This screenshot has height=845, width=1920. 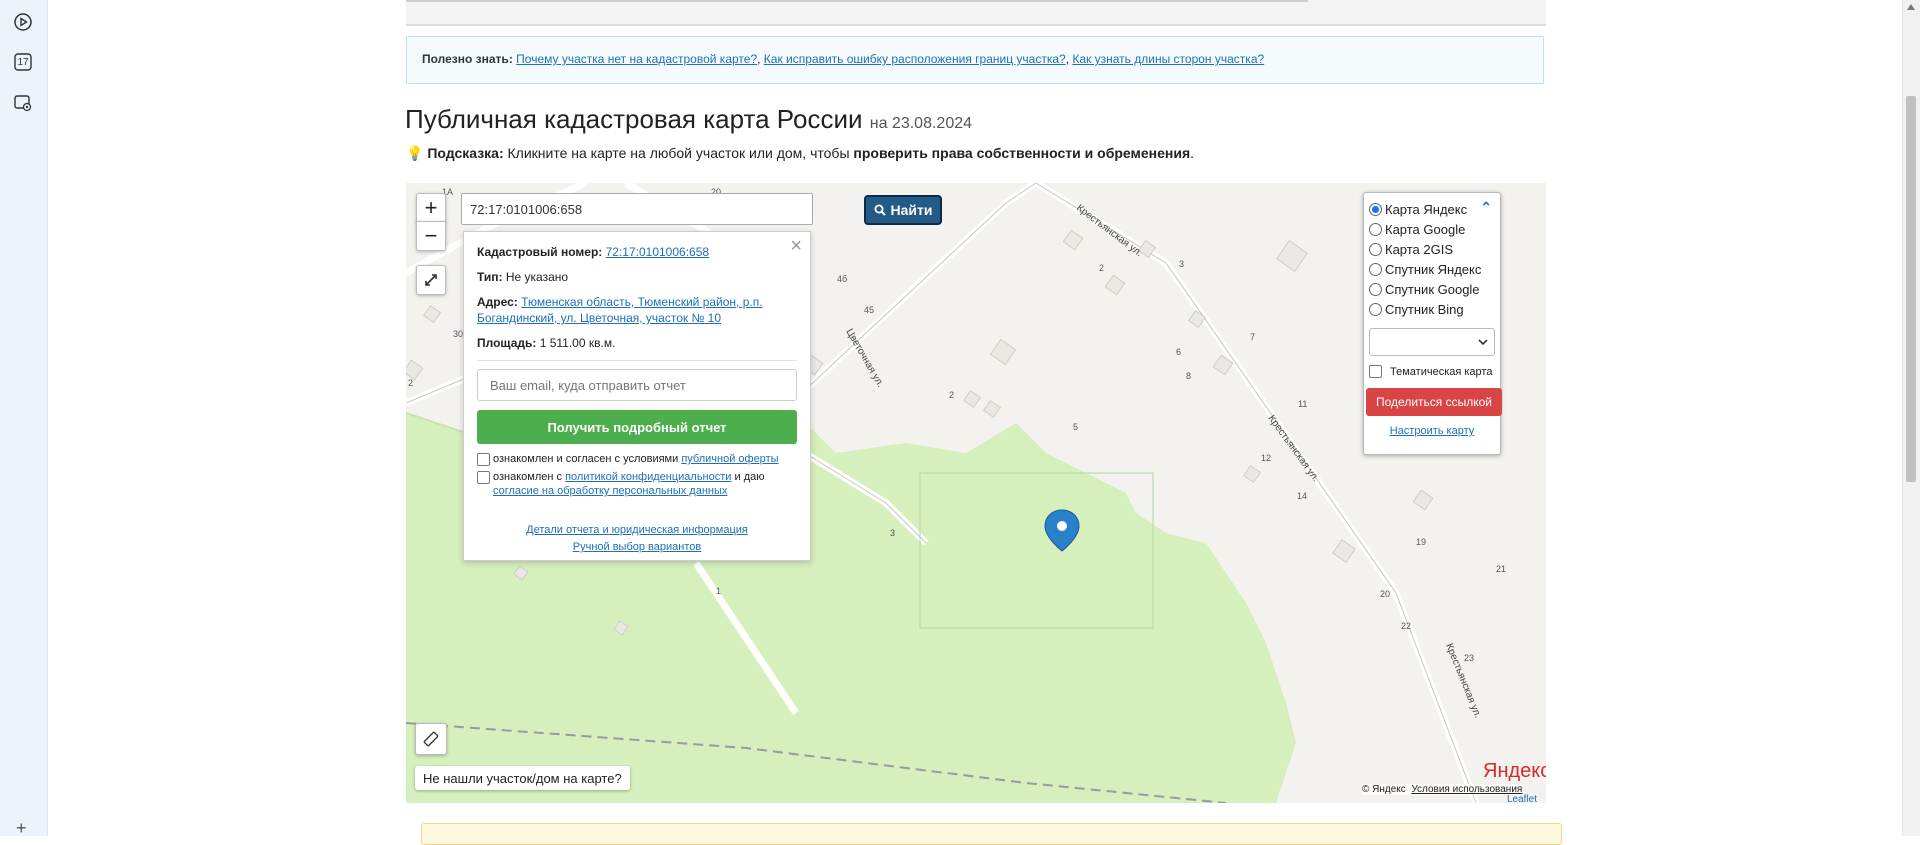 What do you see at coordinates (637, 209) in the screenshot?
I see `cadastral-search-input` at bounding box center [637, 209].